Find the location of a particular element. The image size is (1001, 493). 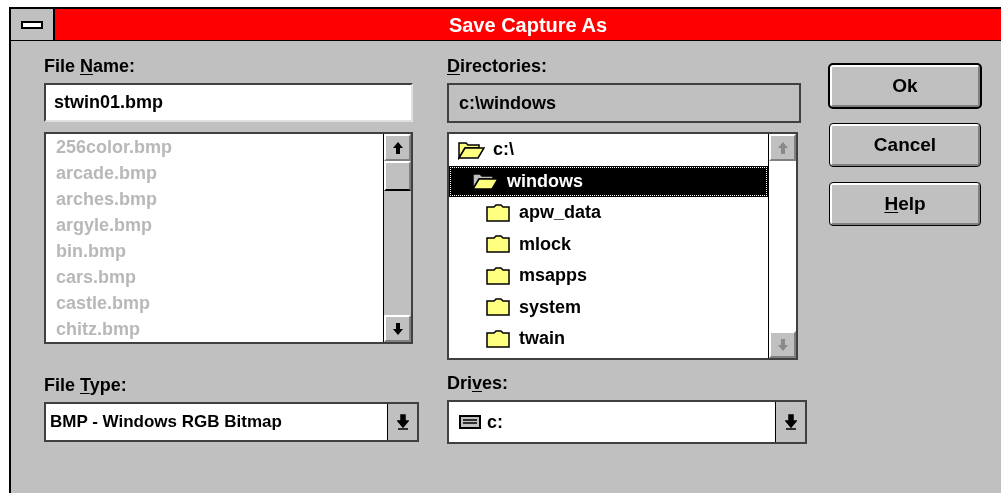

directory-item: mlock is located at coordinates (608, 244).